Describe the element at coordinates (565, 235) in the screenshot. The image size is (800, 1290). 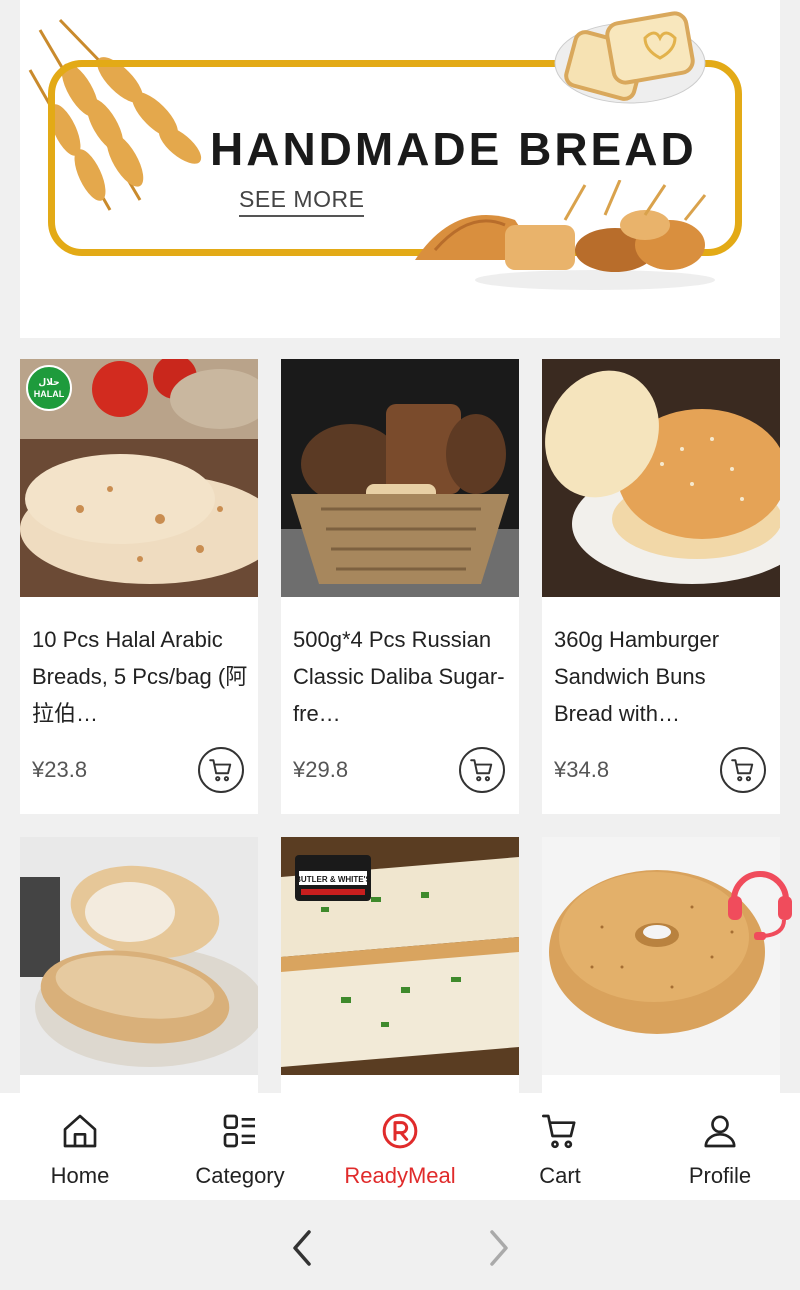
I see `pastry-illustration` at that location.